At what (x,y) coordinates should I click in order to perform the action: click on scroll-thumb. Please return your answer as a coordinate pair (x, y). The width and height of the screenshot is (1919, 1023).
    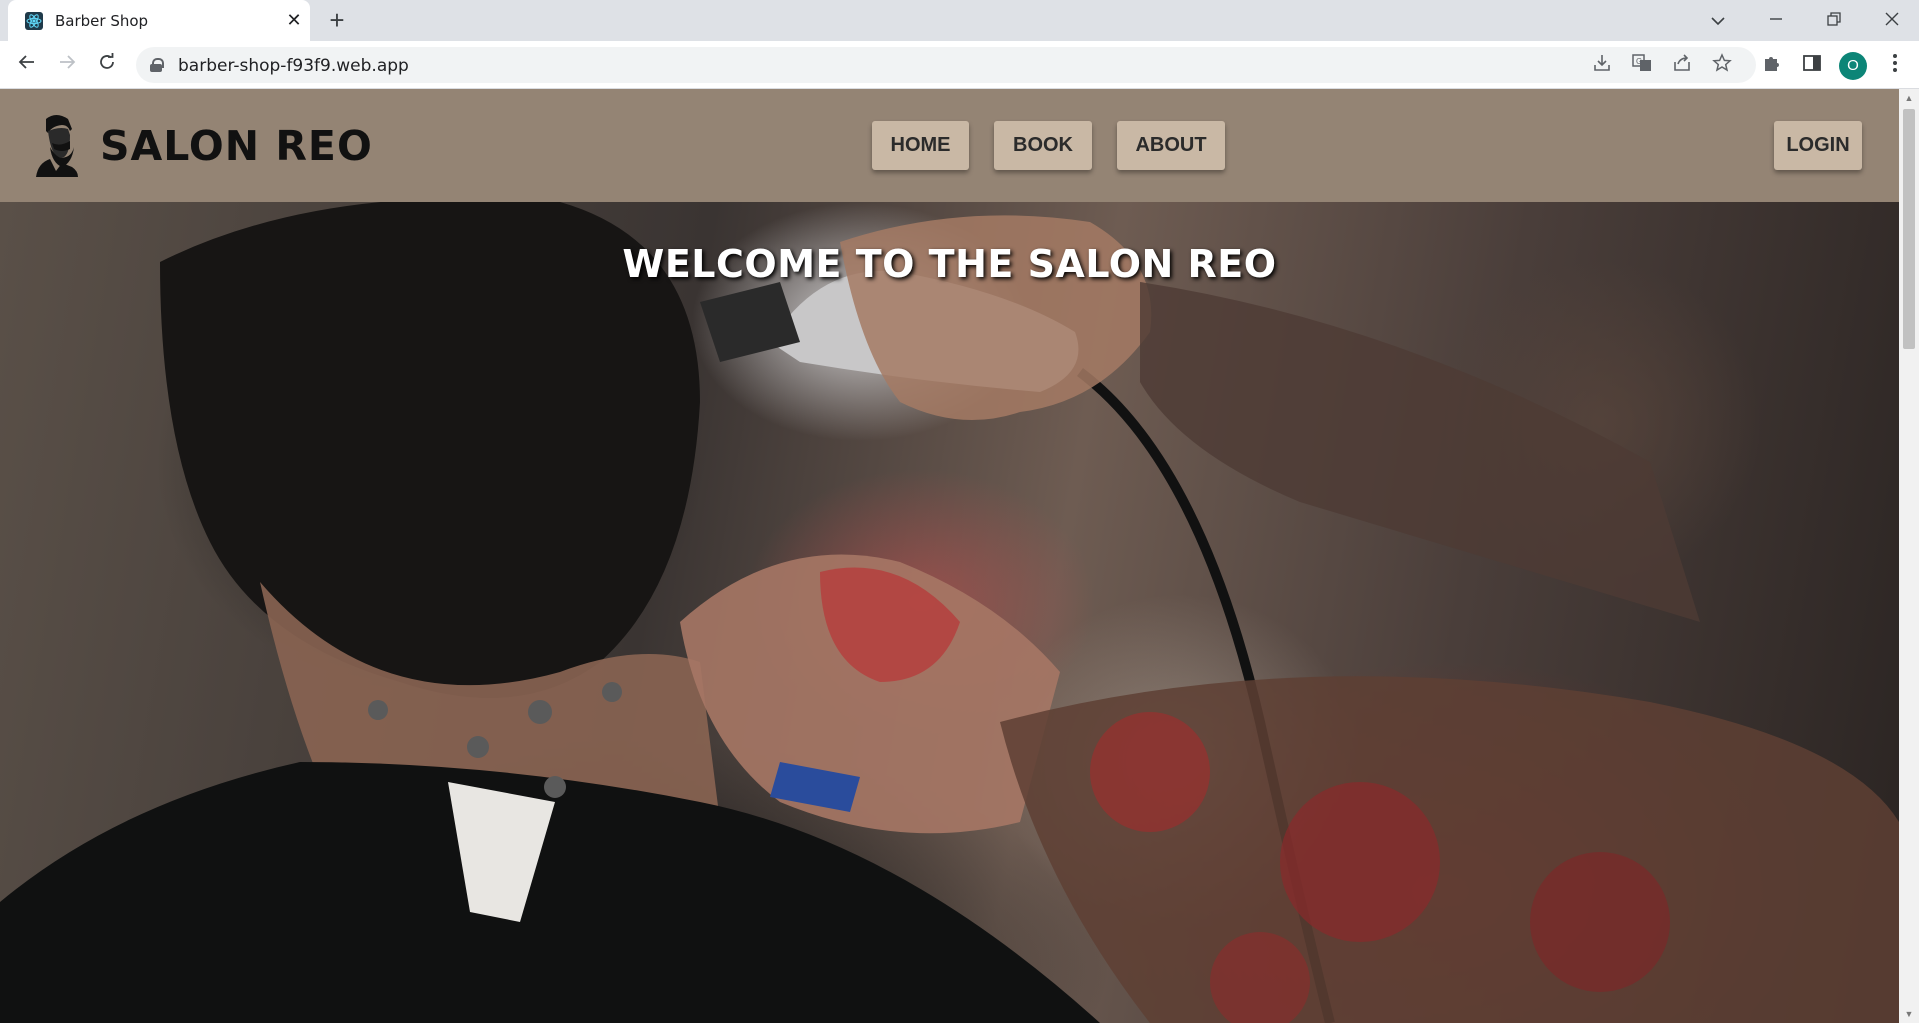
    Looking at the image, I should click on (1909, 229).